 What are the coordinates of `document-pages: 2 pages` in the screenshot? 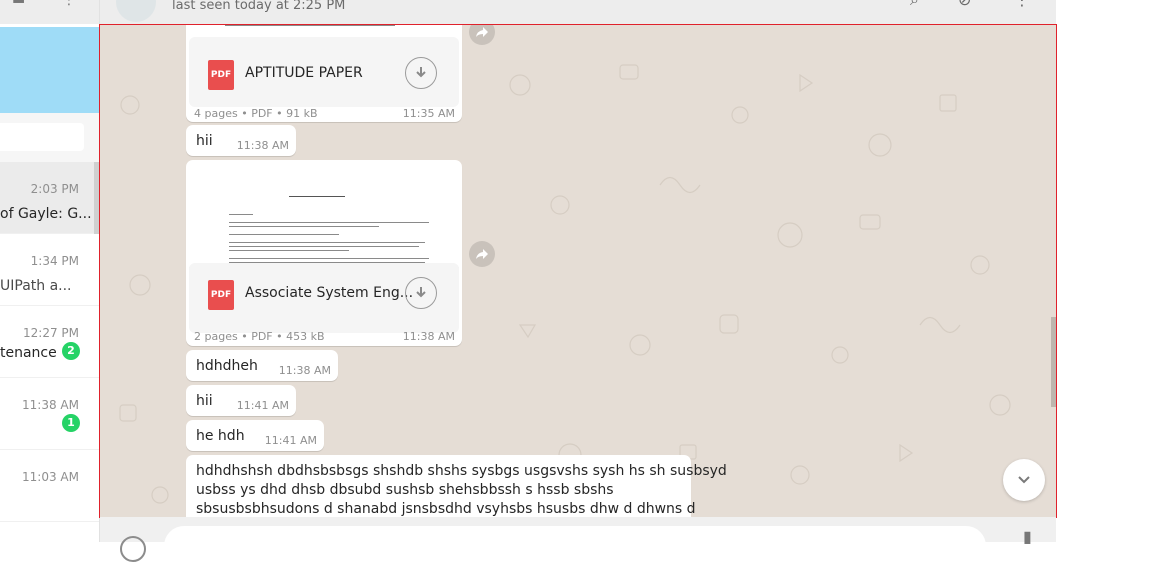 It's located at (216, 336).